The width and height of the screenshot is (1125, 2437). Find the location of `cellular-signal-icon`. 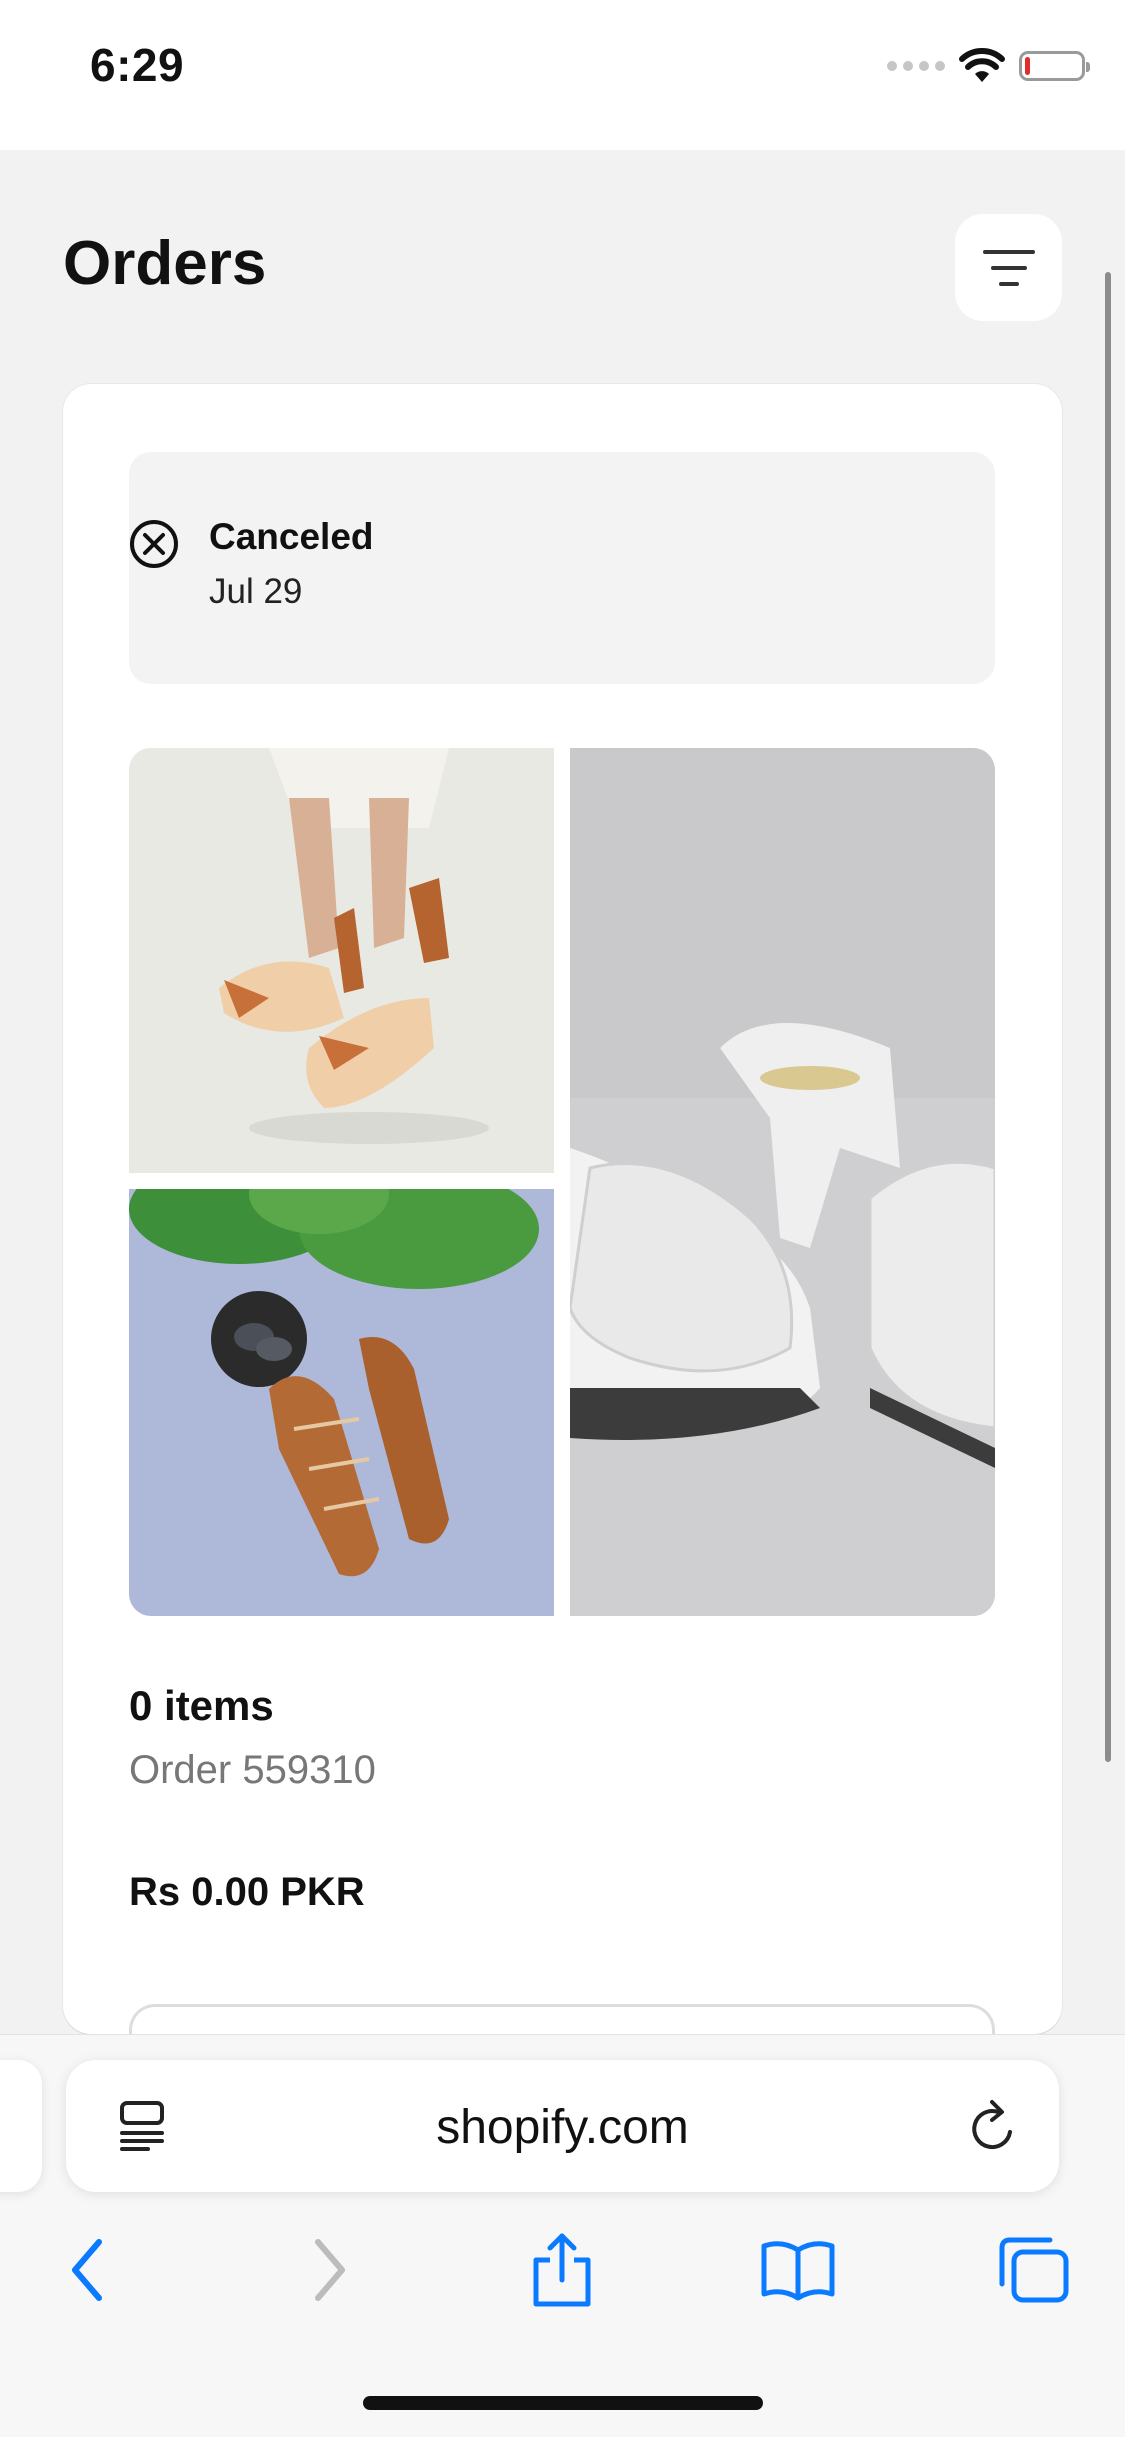

cellular-signal-icon is located at coordinates (916, 66).